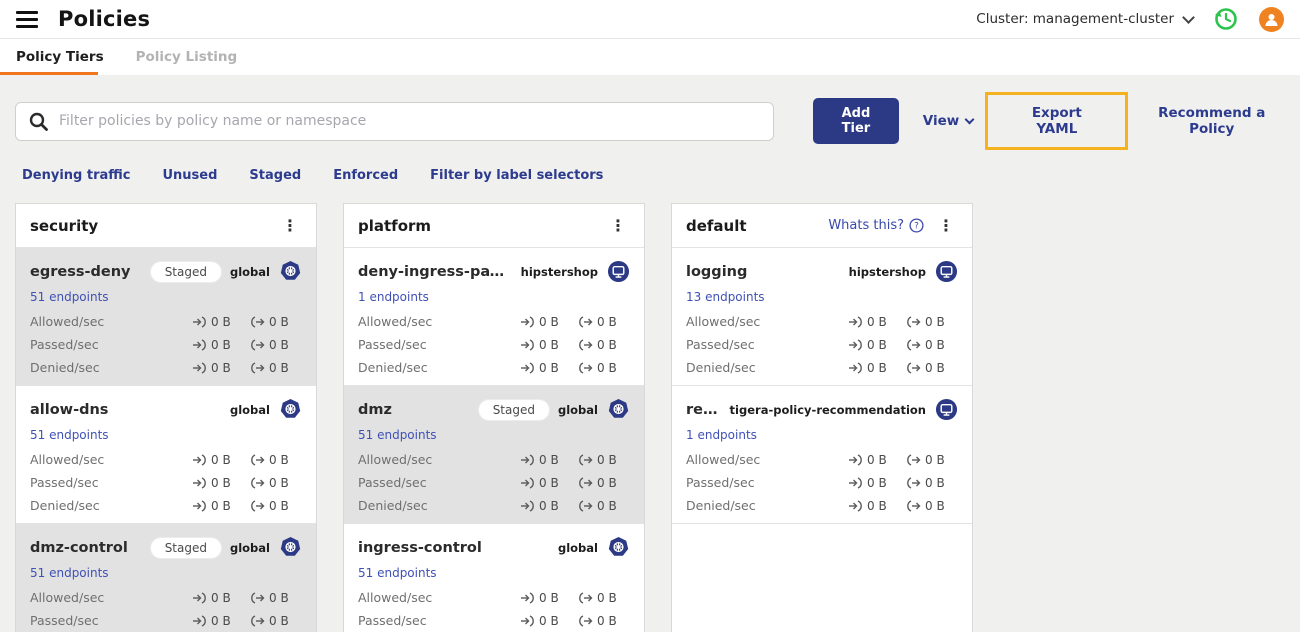  I want to click on filter-enforced: Enforced, so click(365, 175).